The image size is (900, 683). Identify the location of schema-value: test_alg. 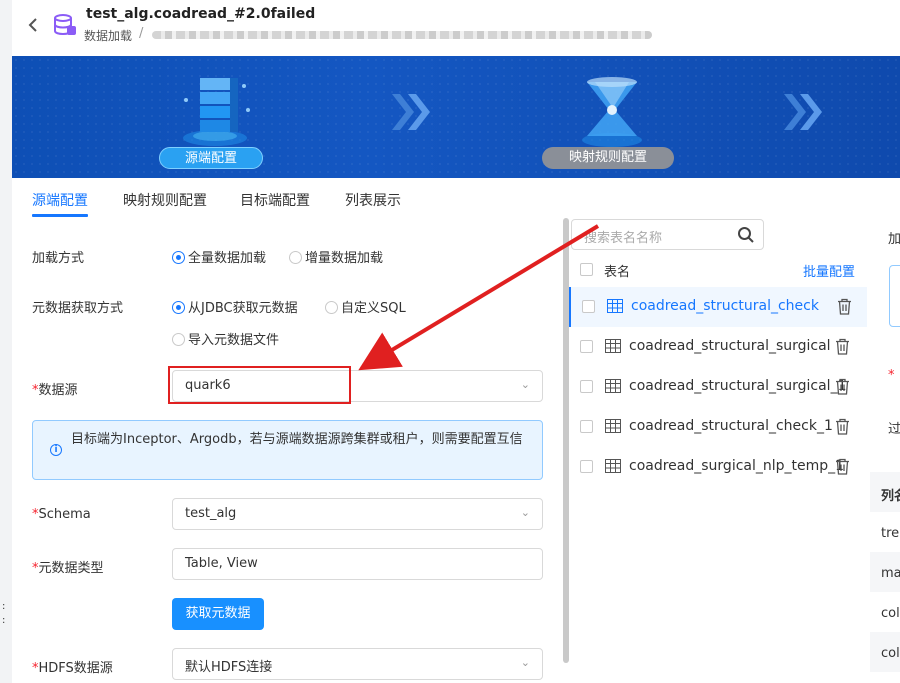
(211, 513).